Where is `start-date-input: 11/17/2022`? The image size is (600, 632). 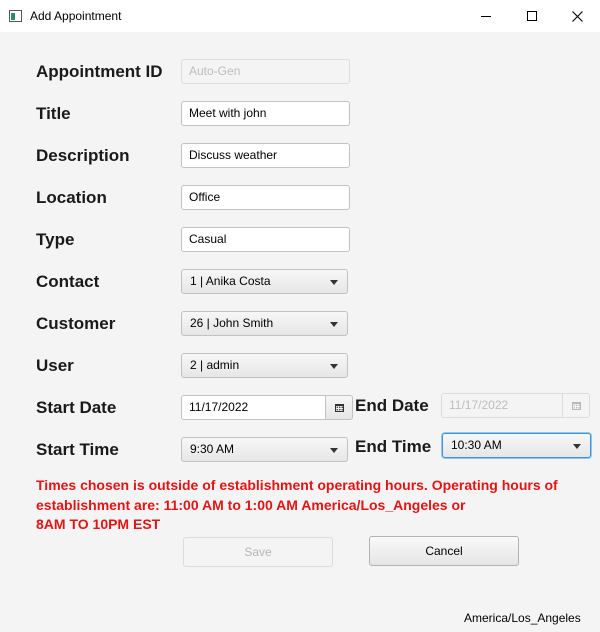 start-date-input: 11/17/2022 is located at coordinates (253, 407).